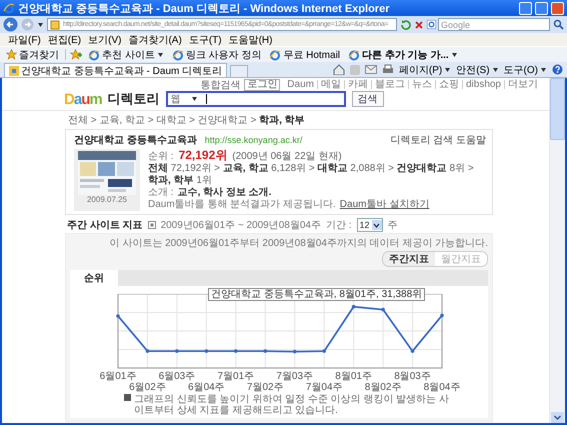  I want to click on date-range: 2009년06월01주 ~ 2009년08월04주, so click(240, 225).